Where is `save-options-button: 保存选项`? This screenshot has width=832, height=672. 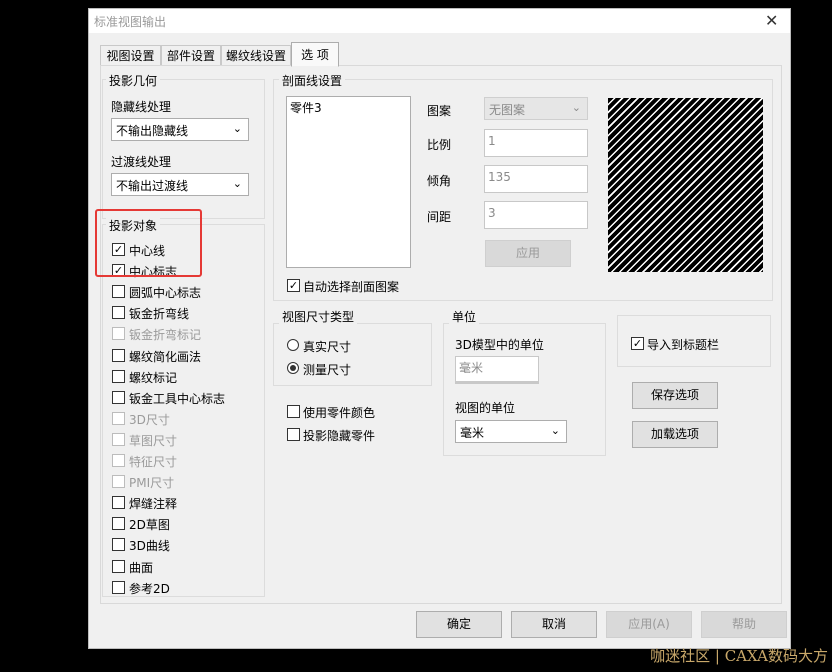 save-options-button: 保存选项 is located at coordinates (675, 395).